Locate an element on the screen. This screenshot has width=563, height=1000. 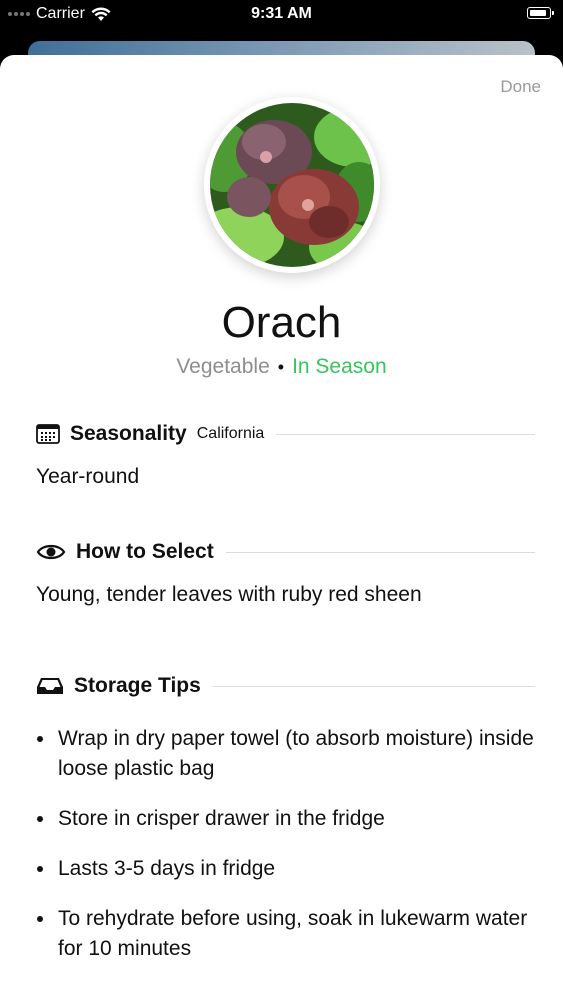
season-status: In Season is located at coordinates (339, 366).